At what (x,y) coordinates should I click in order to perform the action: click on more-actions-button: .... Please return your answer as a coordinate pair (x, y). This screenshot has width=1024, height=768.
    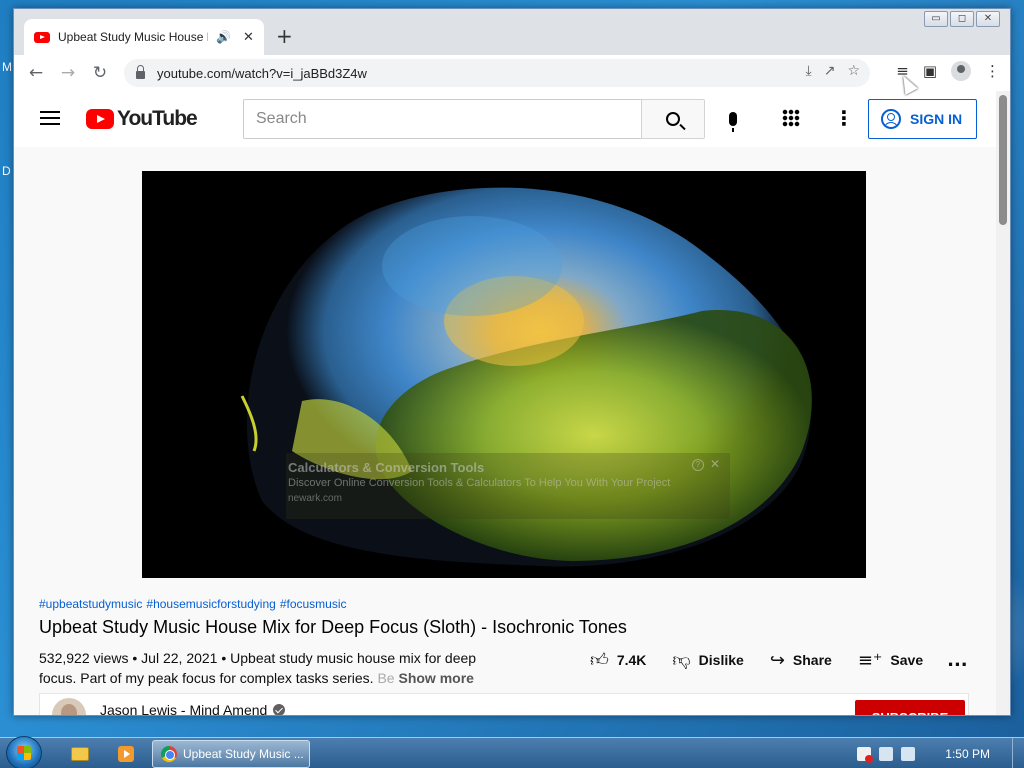
    Looking at the image, I should click on (957, 660).